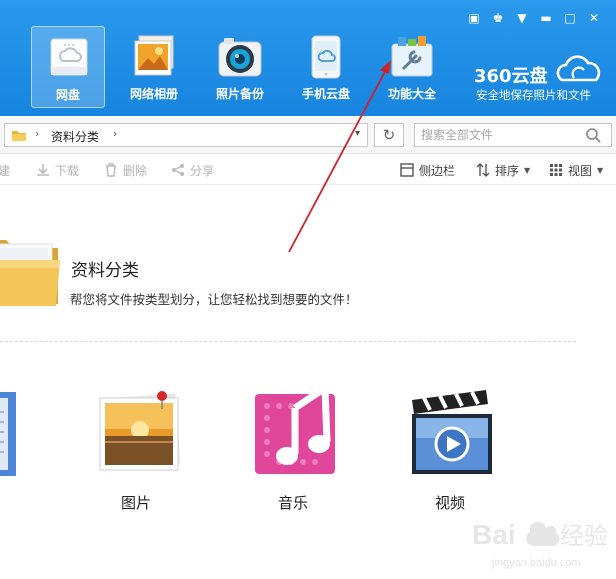 The image size is (616, 579). I want to click on category-folder-icon, so click(30, 273).